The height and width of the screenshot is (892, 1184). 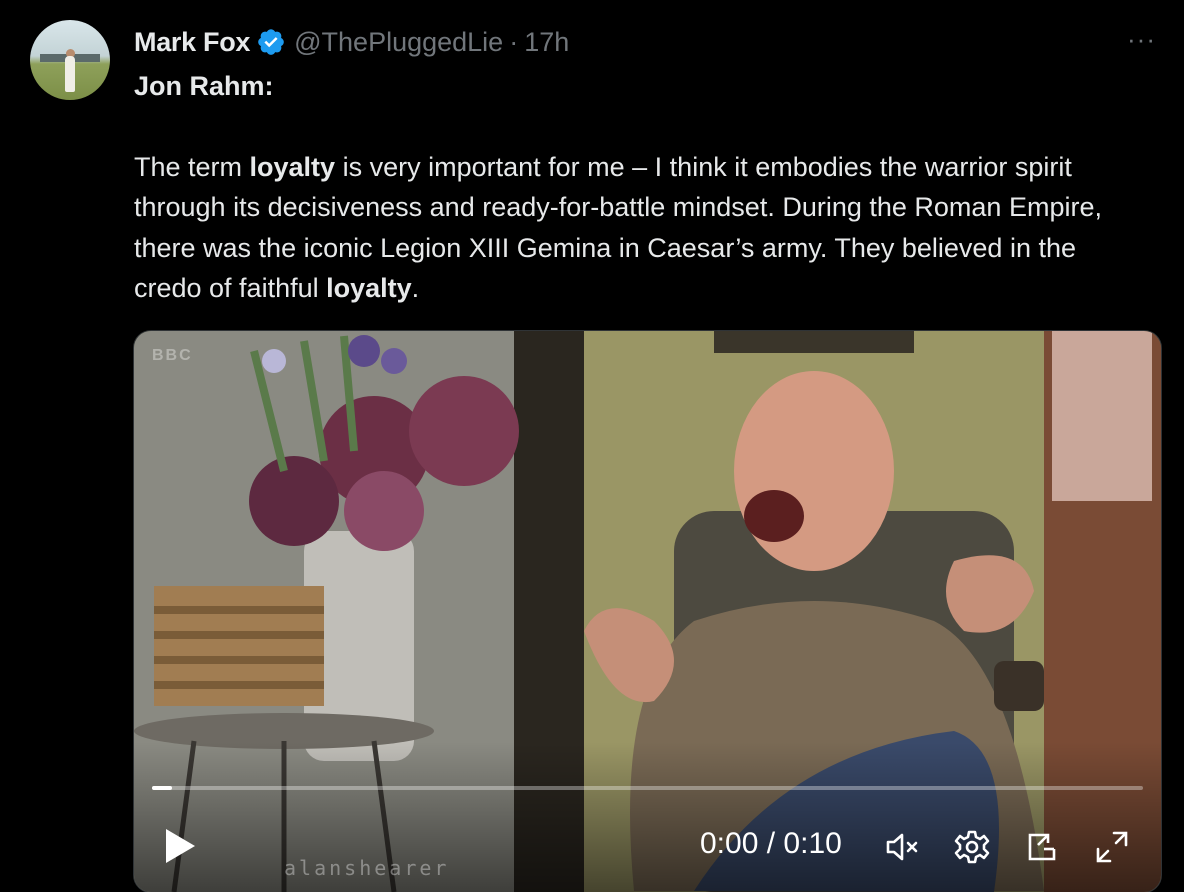 I want to click on author-avatar, so click(x=70, y=60).